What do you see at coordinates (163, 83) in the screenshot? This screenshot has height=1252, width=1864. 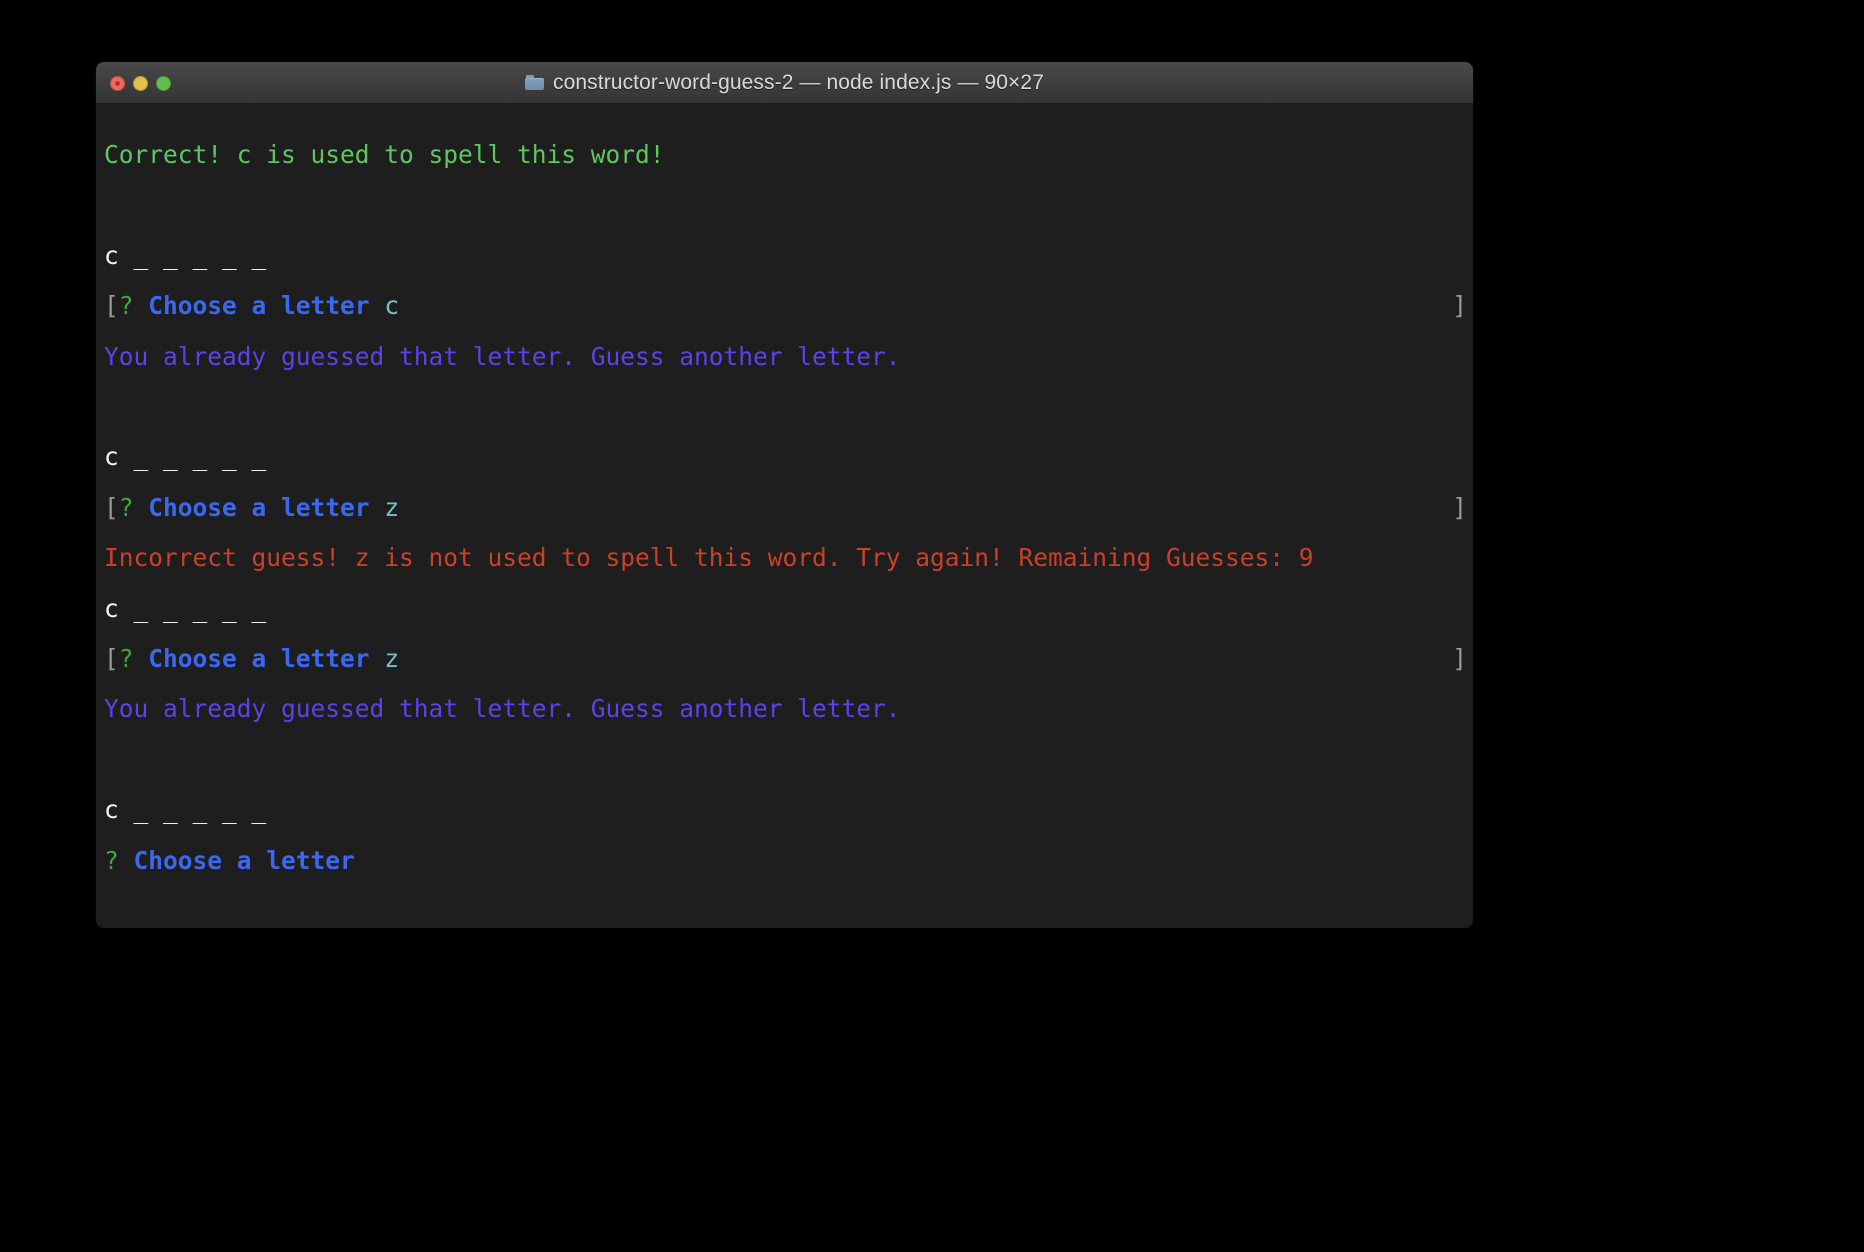 I see `maximize-button` at bounding box center [163, 83].